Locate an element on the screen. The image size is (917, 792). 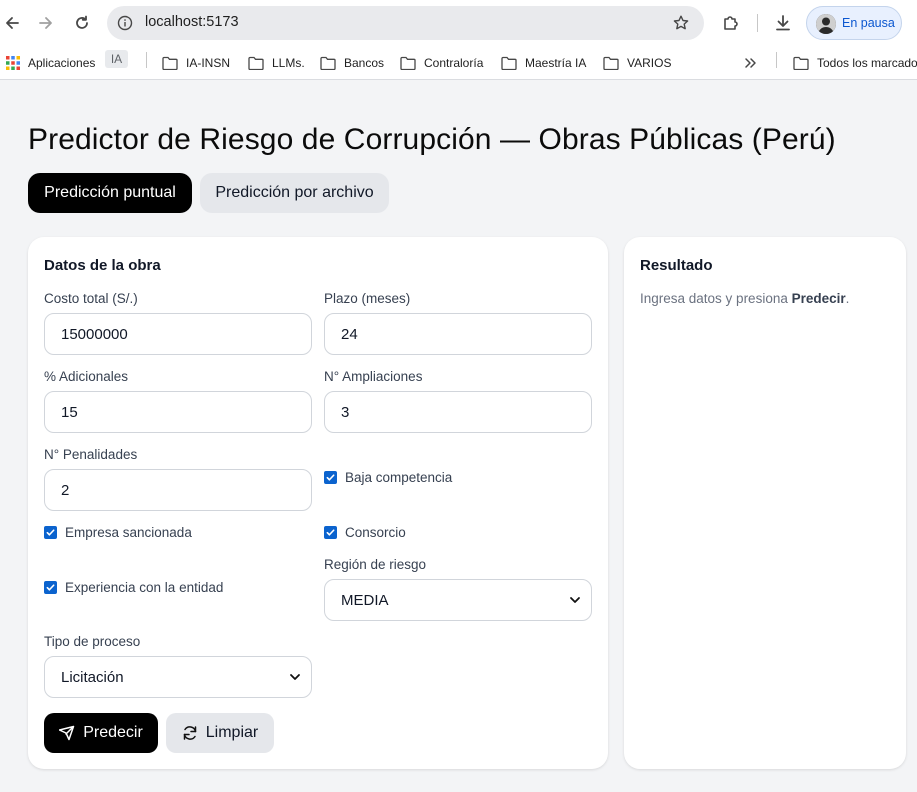
bookmark-label: Maestría IA is located at coordinates (556, 63).